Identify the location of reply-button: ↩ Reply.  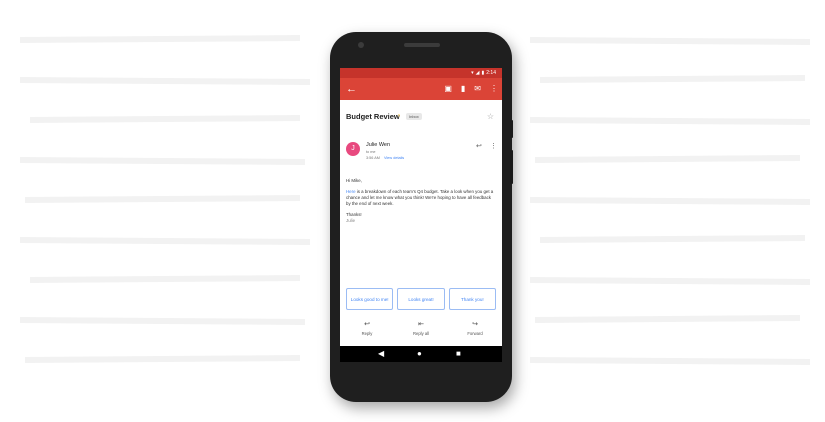
(367, 328).